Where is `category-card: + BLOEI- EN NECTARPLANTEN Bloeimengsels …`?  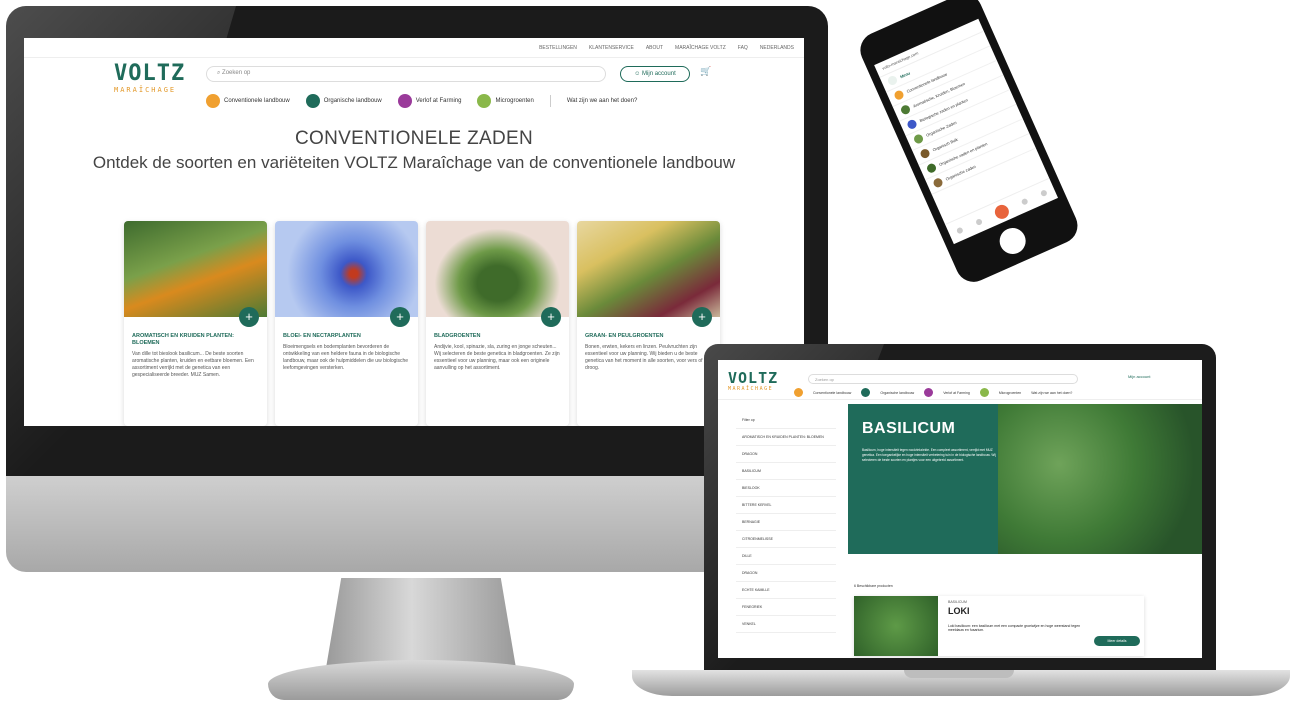 category-card: + BLOEI- EN NECTARPLANTEN Bloeimengsels … is located at coordinates (346, 323).